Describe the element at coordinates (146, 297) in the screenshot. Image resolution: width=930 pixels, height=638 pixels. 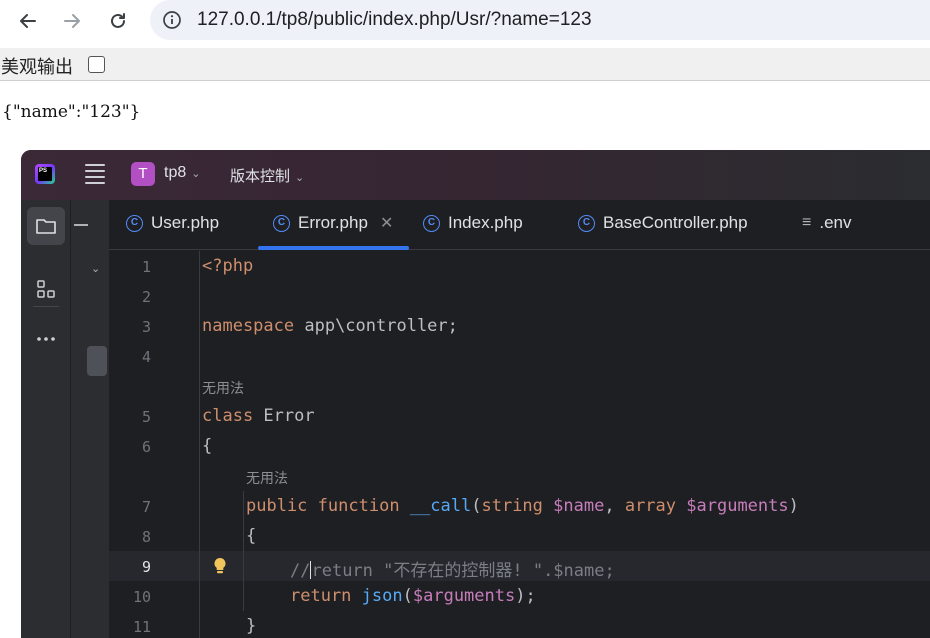
I see `line-number: 2` at that location.